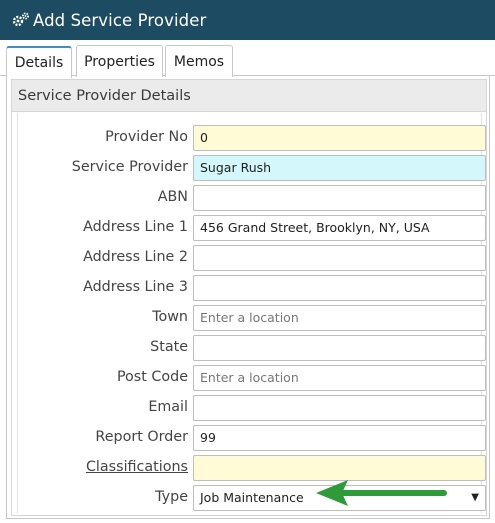 Image resolution: width=495 pixels, height=523 pixels. Describe the element at coordinates (135, 227) in the screenshot. I see `address-line-1-label: Address Line 1` at that location.